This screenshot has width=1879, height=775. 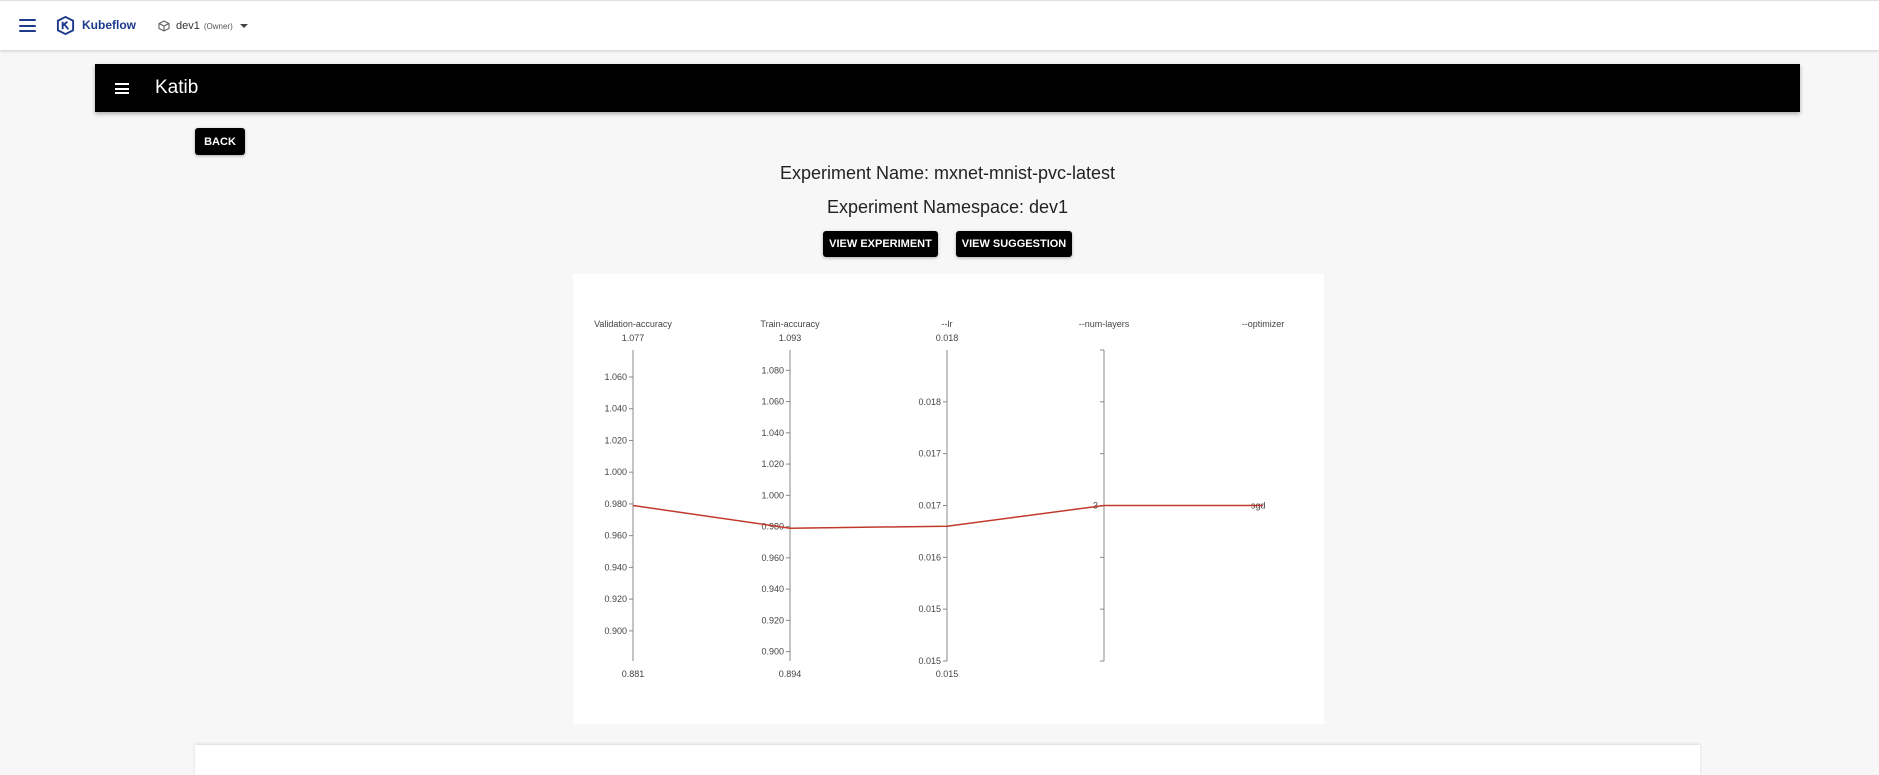 What do you see at coordinates (790, 674) in the screenshot?
I see `axis-min-label: 0.894` at bounding box center [790, 674].